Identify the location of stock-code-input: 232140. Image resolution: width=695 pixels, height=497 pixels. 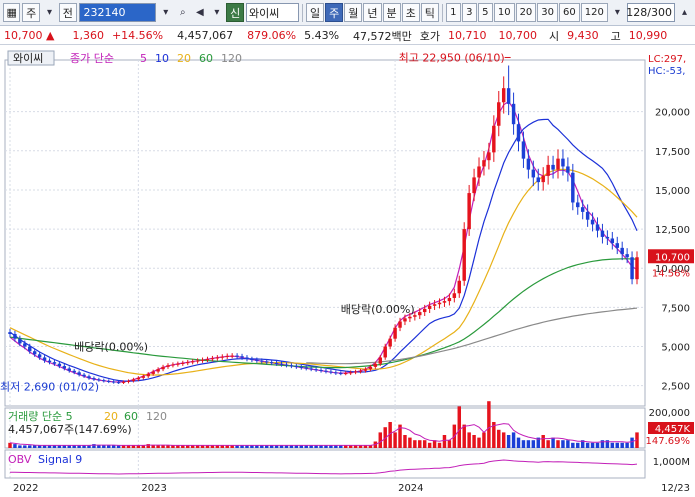
(117, 12).